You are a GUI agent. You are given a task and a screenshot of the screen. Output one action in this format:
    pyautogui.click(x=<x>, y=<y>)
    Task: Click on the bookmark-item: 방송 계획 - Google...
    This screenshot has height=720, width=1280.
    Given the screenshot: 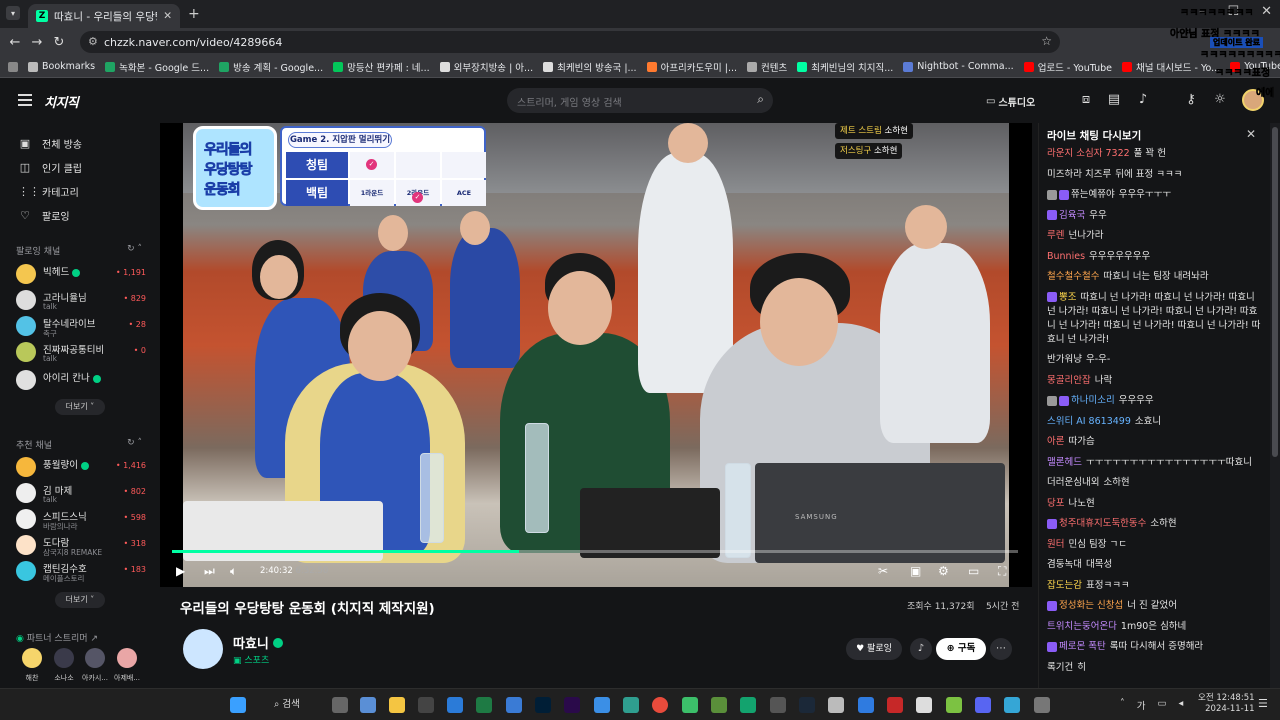 What is the action you would take?
    pyautogui.click(x=271, y=67)
    